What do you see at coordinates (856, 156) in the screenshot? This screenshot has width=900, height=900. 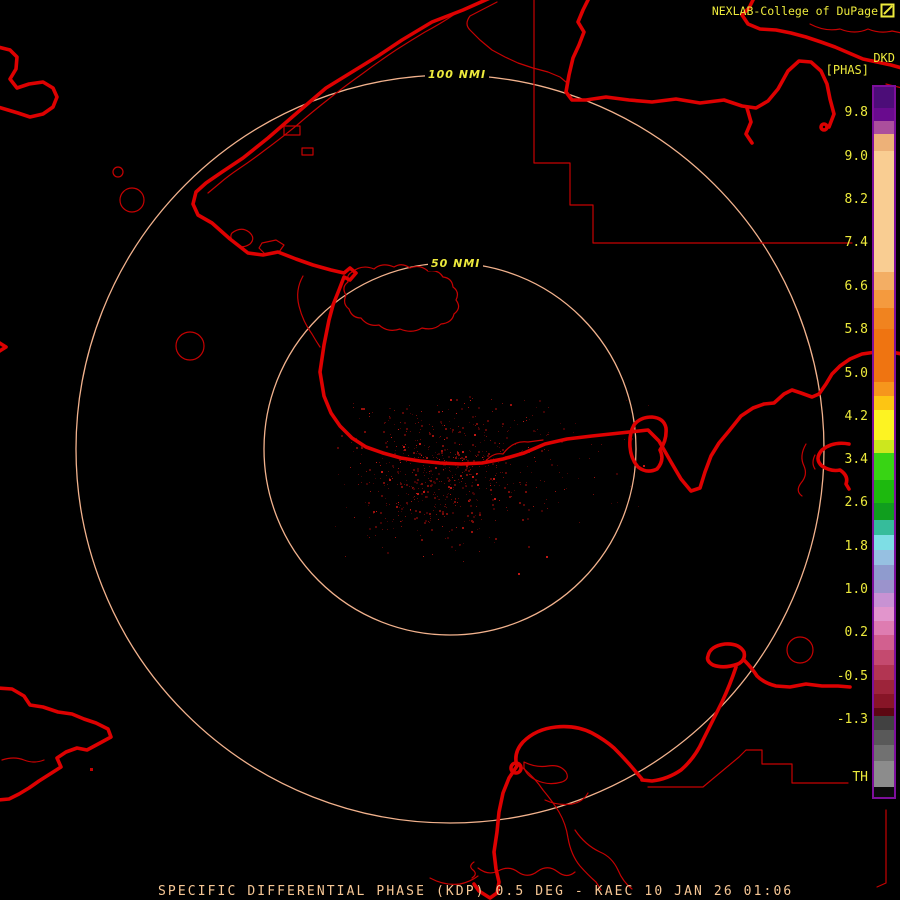 I see `colorbar-tick-label: 9.0` at bounding box center [856, 156].